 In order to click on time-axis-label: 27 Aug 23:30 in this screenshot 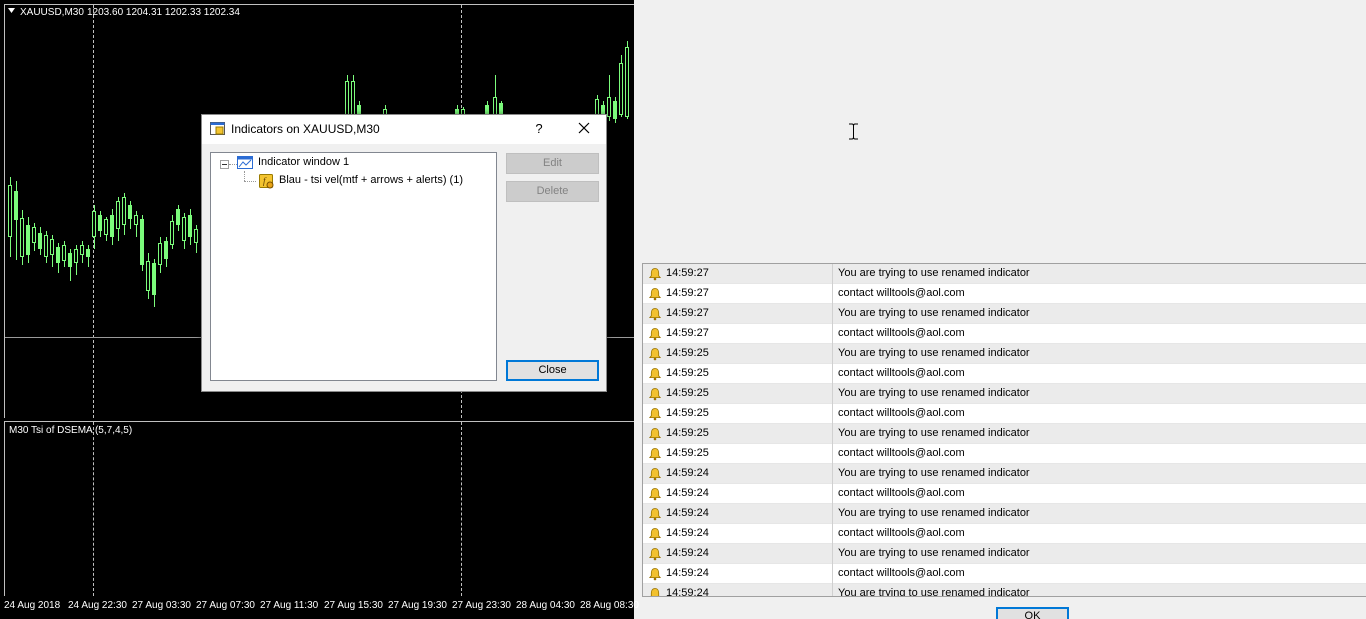, I will do `click(481, 605)`.